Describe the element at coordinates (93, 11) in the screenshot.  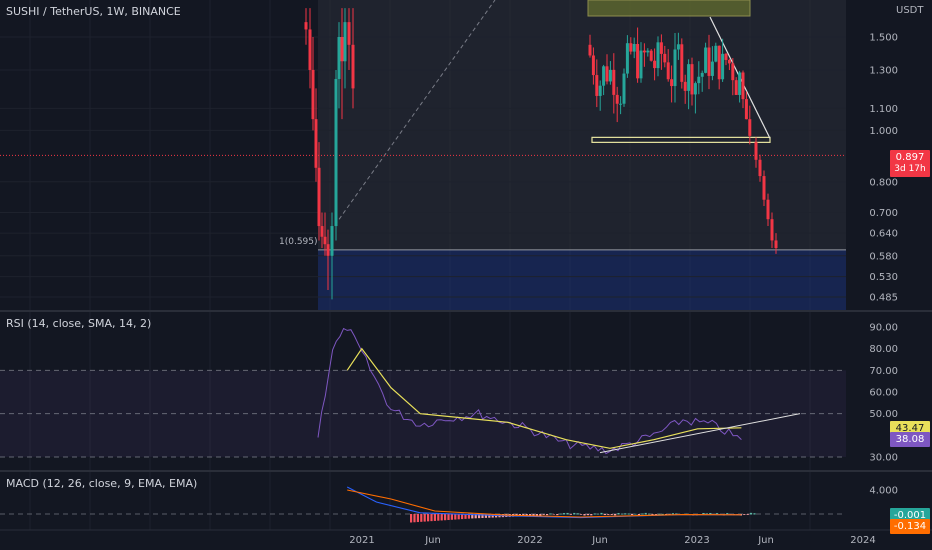
I see `symbol-header: SUSHI / TetherUS, 1W, BINANCE` at that location.